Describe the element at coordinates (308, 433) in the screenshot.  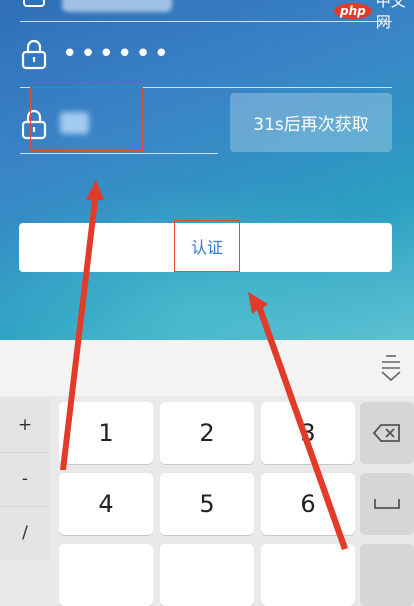
I see `key-3: 3` at that location.